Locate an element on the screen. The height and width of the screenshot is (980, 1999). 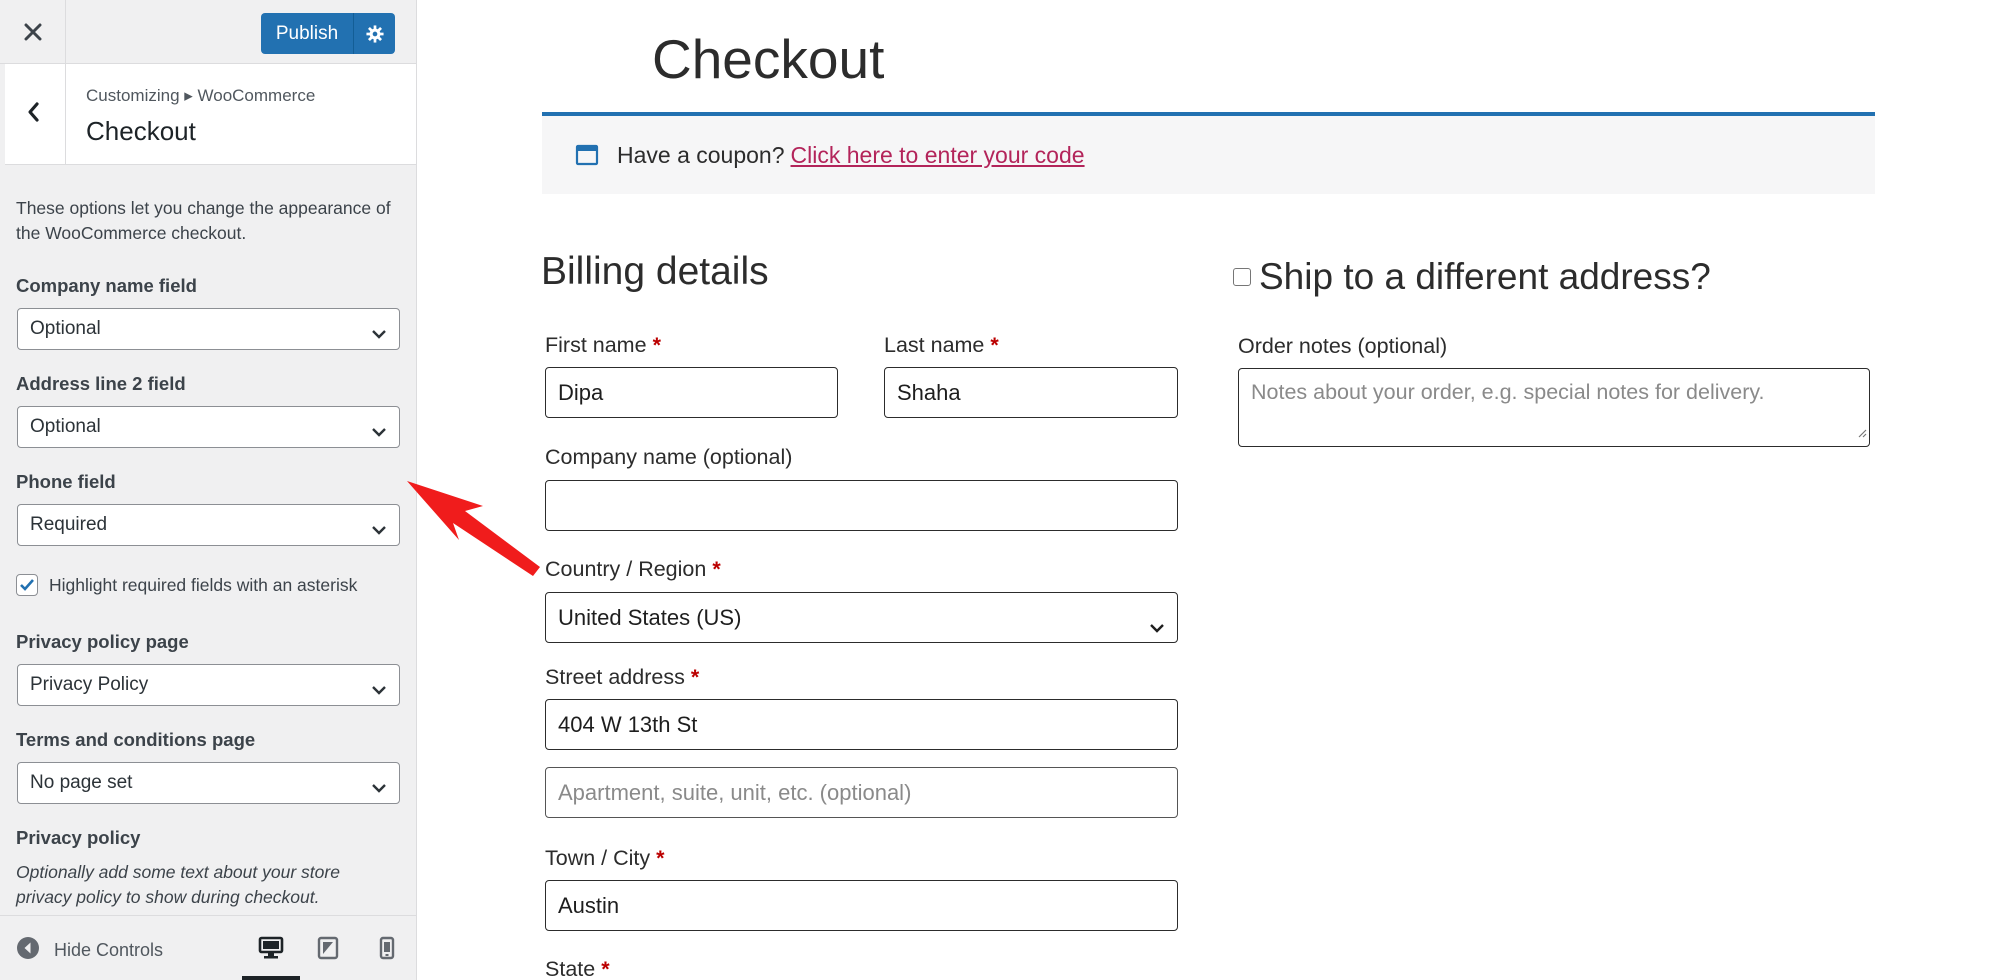
resize-handle-icon is located at coordinates (1862, 431).